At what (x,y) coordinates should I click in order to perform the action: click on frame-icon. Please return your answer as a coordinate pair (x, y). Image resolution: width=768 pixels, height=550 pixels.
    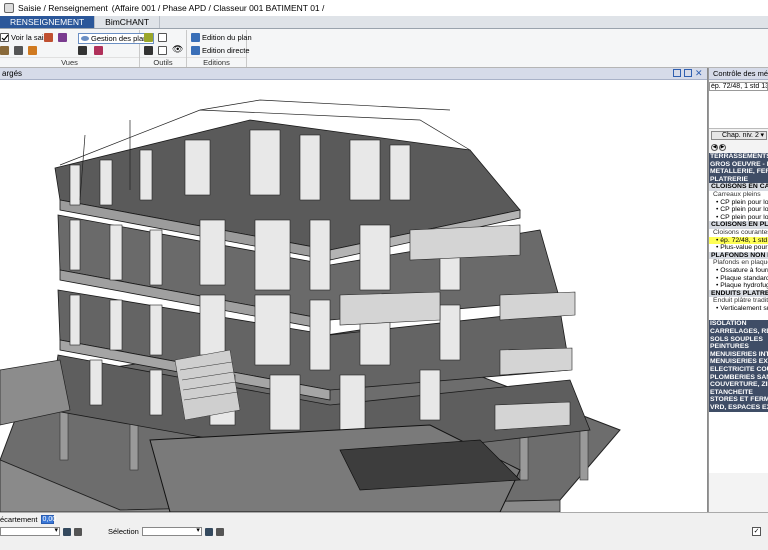
    Looking at the image, I should click on (162, 50).